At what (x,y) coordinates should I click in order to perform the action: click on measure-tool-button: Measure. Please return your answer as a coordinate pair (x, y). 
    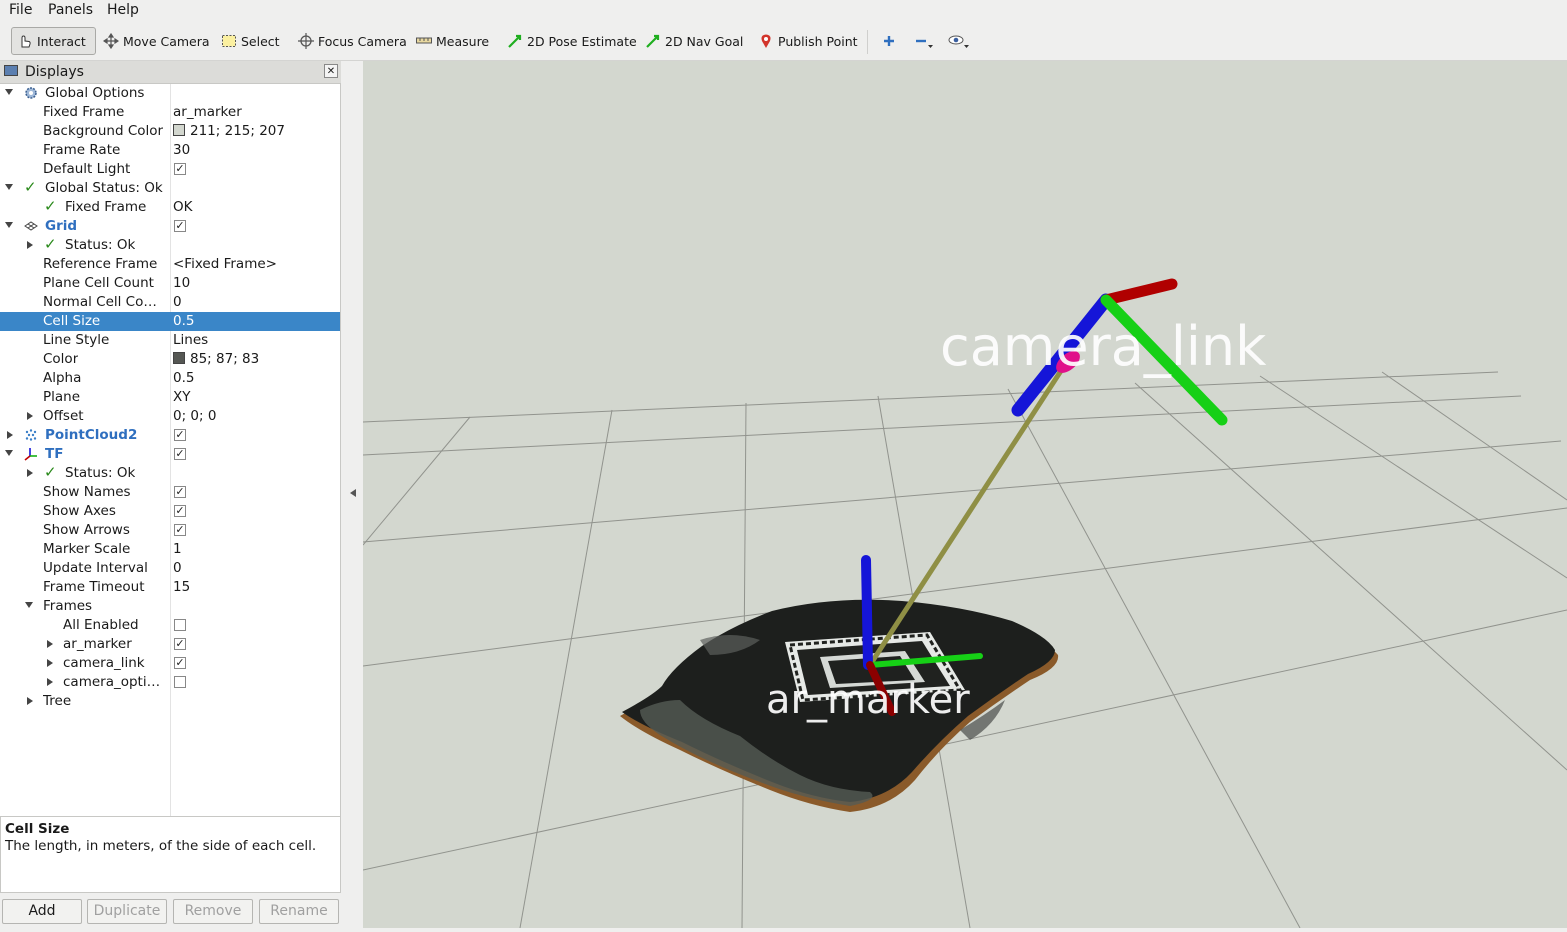
    Looking at the image, I should click on (452, 41).